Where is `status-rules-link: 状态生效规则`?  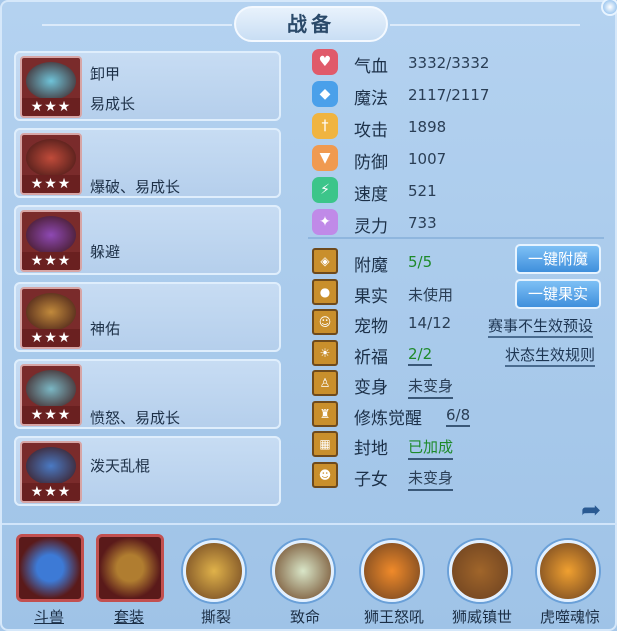 status-rules-link: 状态生效规则 is located at coordinates (550, 355).